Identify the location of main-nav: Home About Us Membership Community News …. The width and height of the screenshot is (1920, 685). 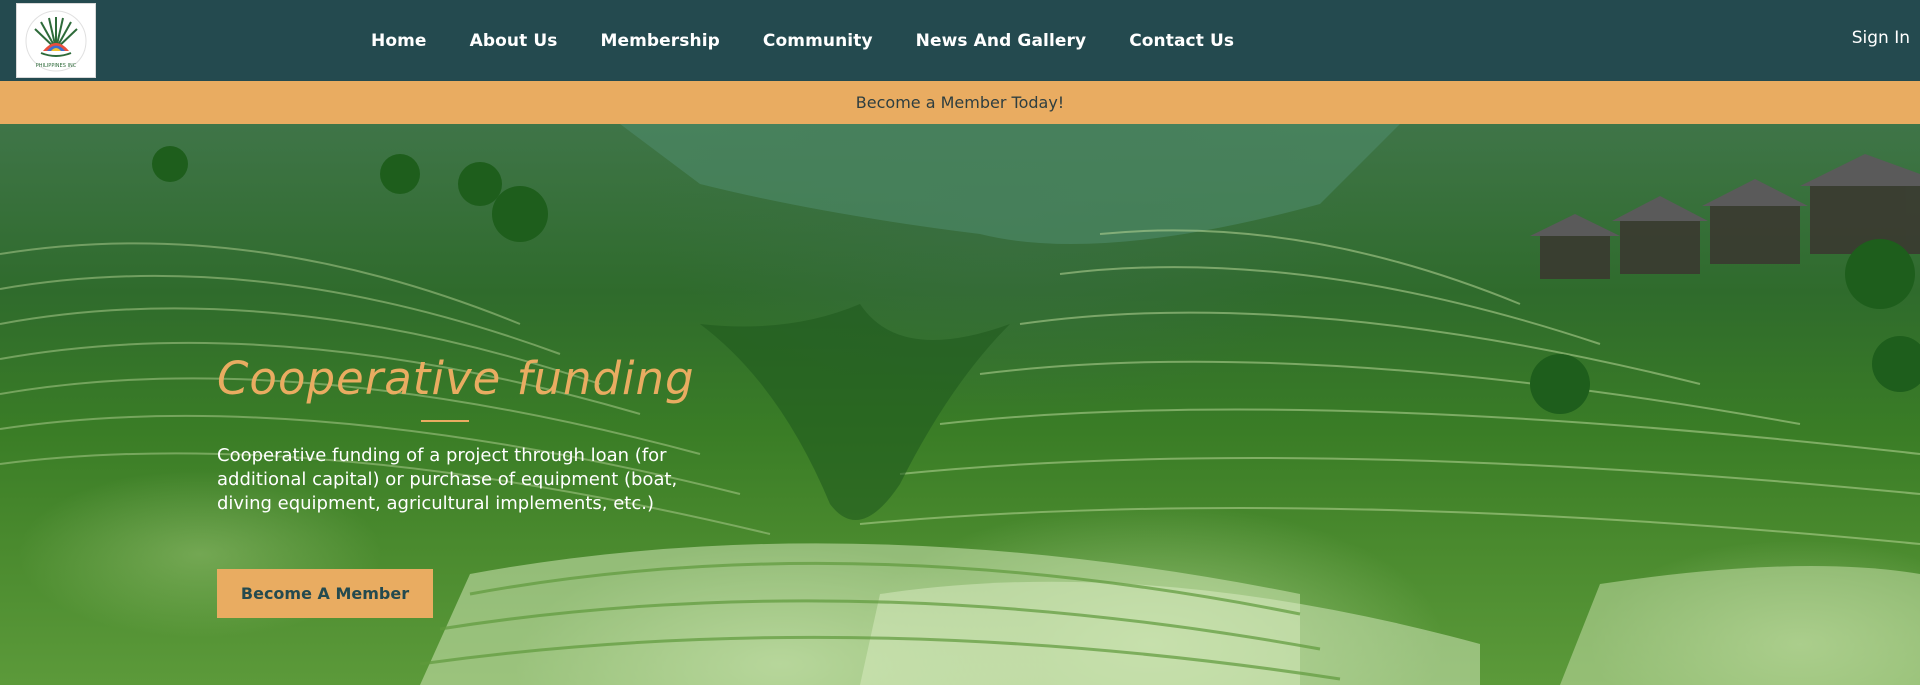
(824, 40).